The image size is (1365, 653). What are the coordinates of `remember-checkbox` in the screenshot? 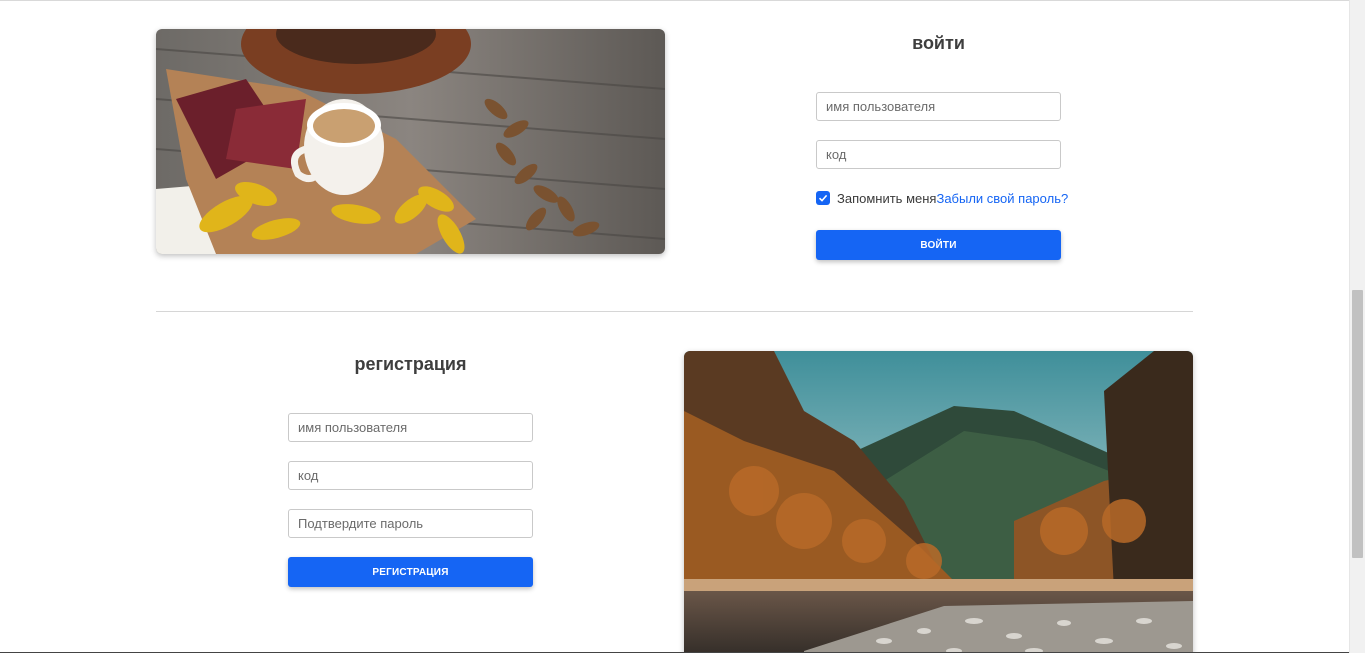 It's located at (823, 198).